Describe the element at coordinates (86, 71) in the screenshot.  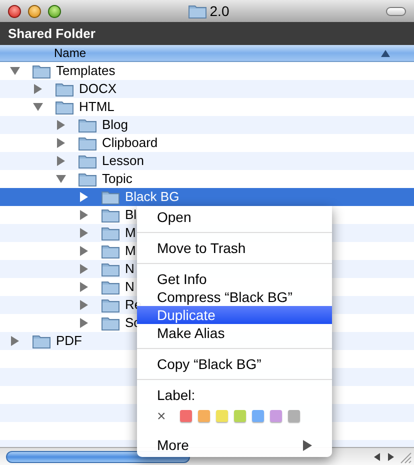
I see `folder-name: Templates` at that location.